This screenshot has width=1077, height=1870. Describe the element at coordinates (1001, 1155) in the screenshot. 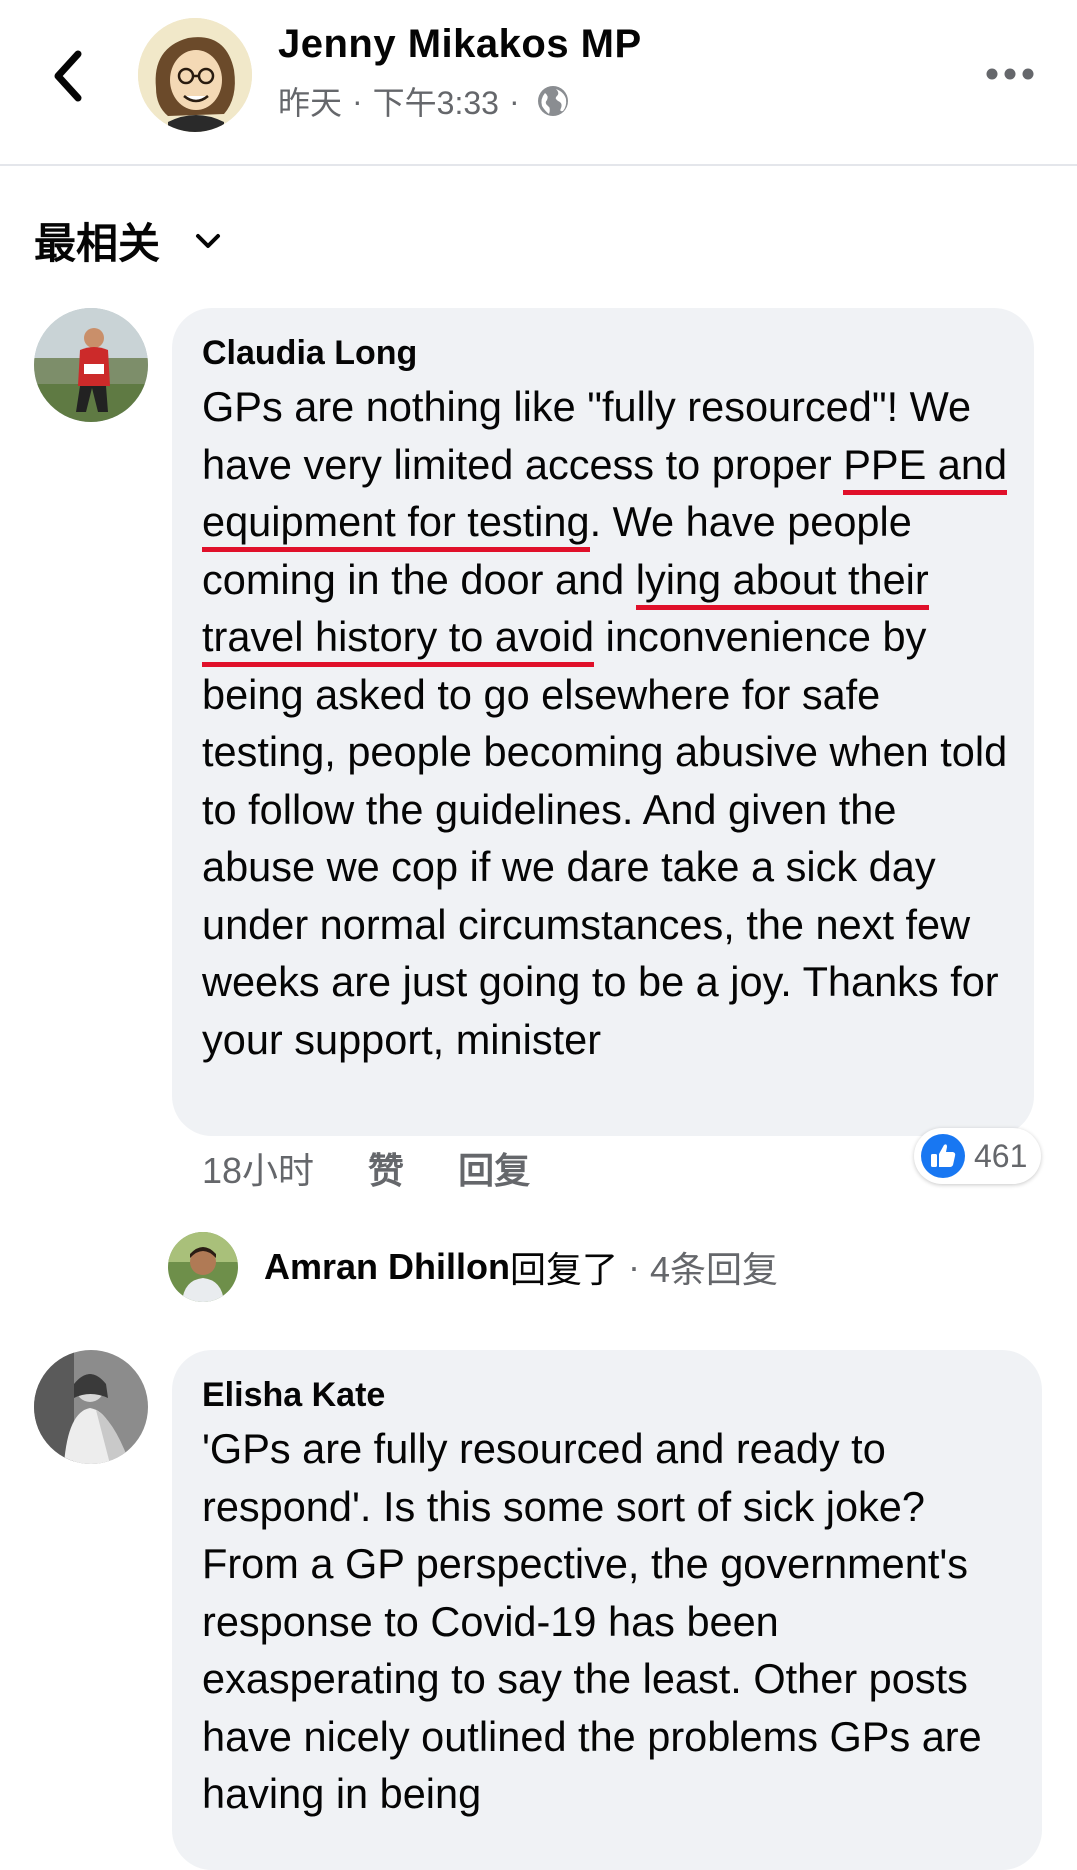

I see `reaction-count: 461` at that location.